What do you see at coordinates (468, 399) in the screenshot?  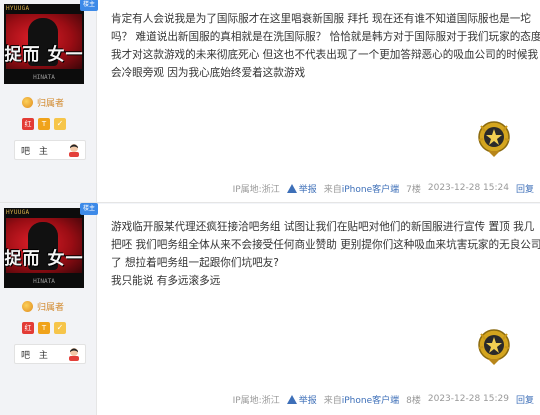 I see `post-time: 2023-12-28 15:29` at bounding box center [468, 399].